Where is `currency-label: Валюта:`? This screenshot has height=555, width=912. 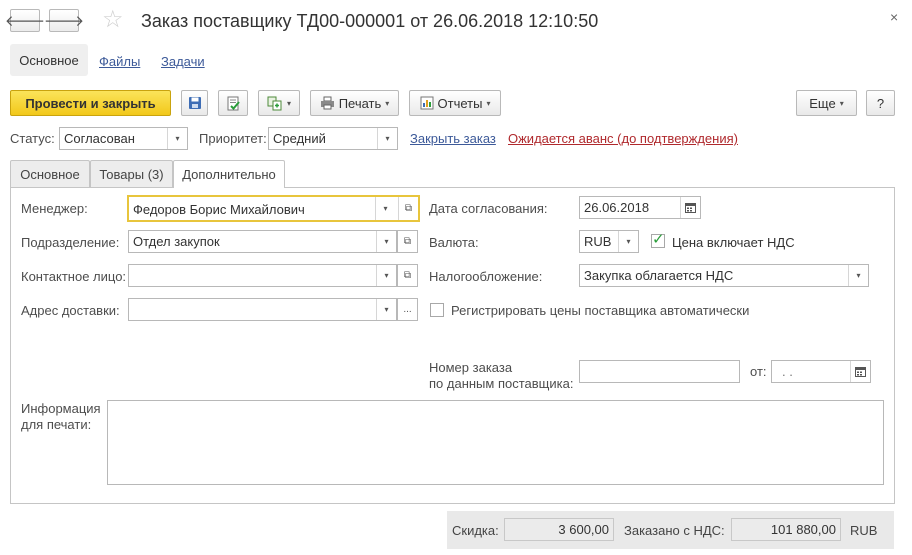 currency-label: Валюта: is located at coordinates (454, 242).